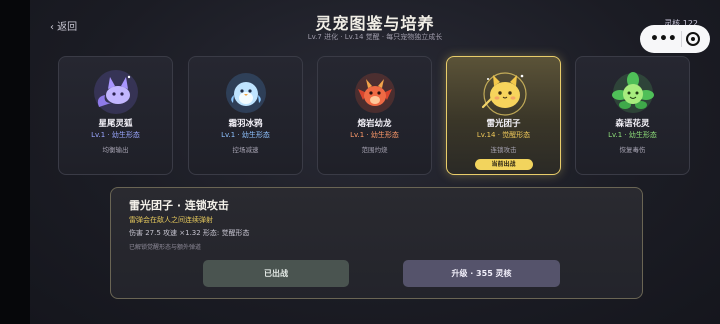 The width and height of the screenshot is (720, 324). Describe the element at coordinates (503, 150) in the screenshot. I see `pet-role: 连锁攻击` at that location.